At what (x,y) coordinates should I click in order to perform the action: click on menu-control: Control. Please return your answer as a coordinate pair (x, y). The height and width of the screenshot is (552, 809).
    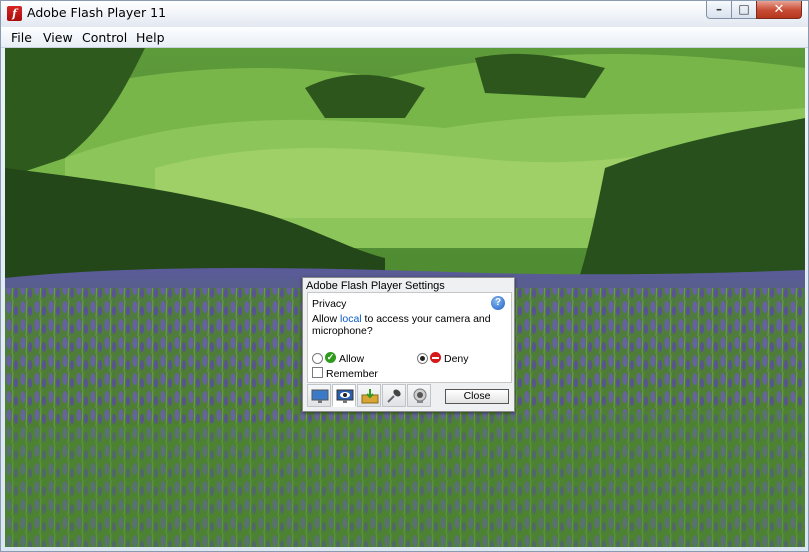
    Looking at the image, I should click on (104, 37).